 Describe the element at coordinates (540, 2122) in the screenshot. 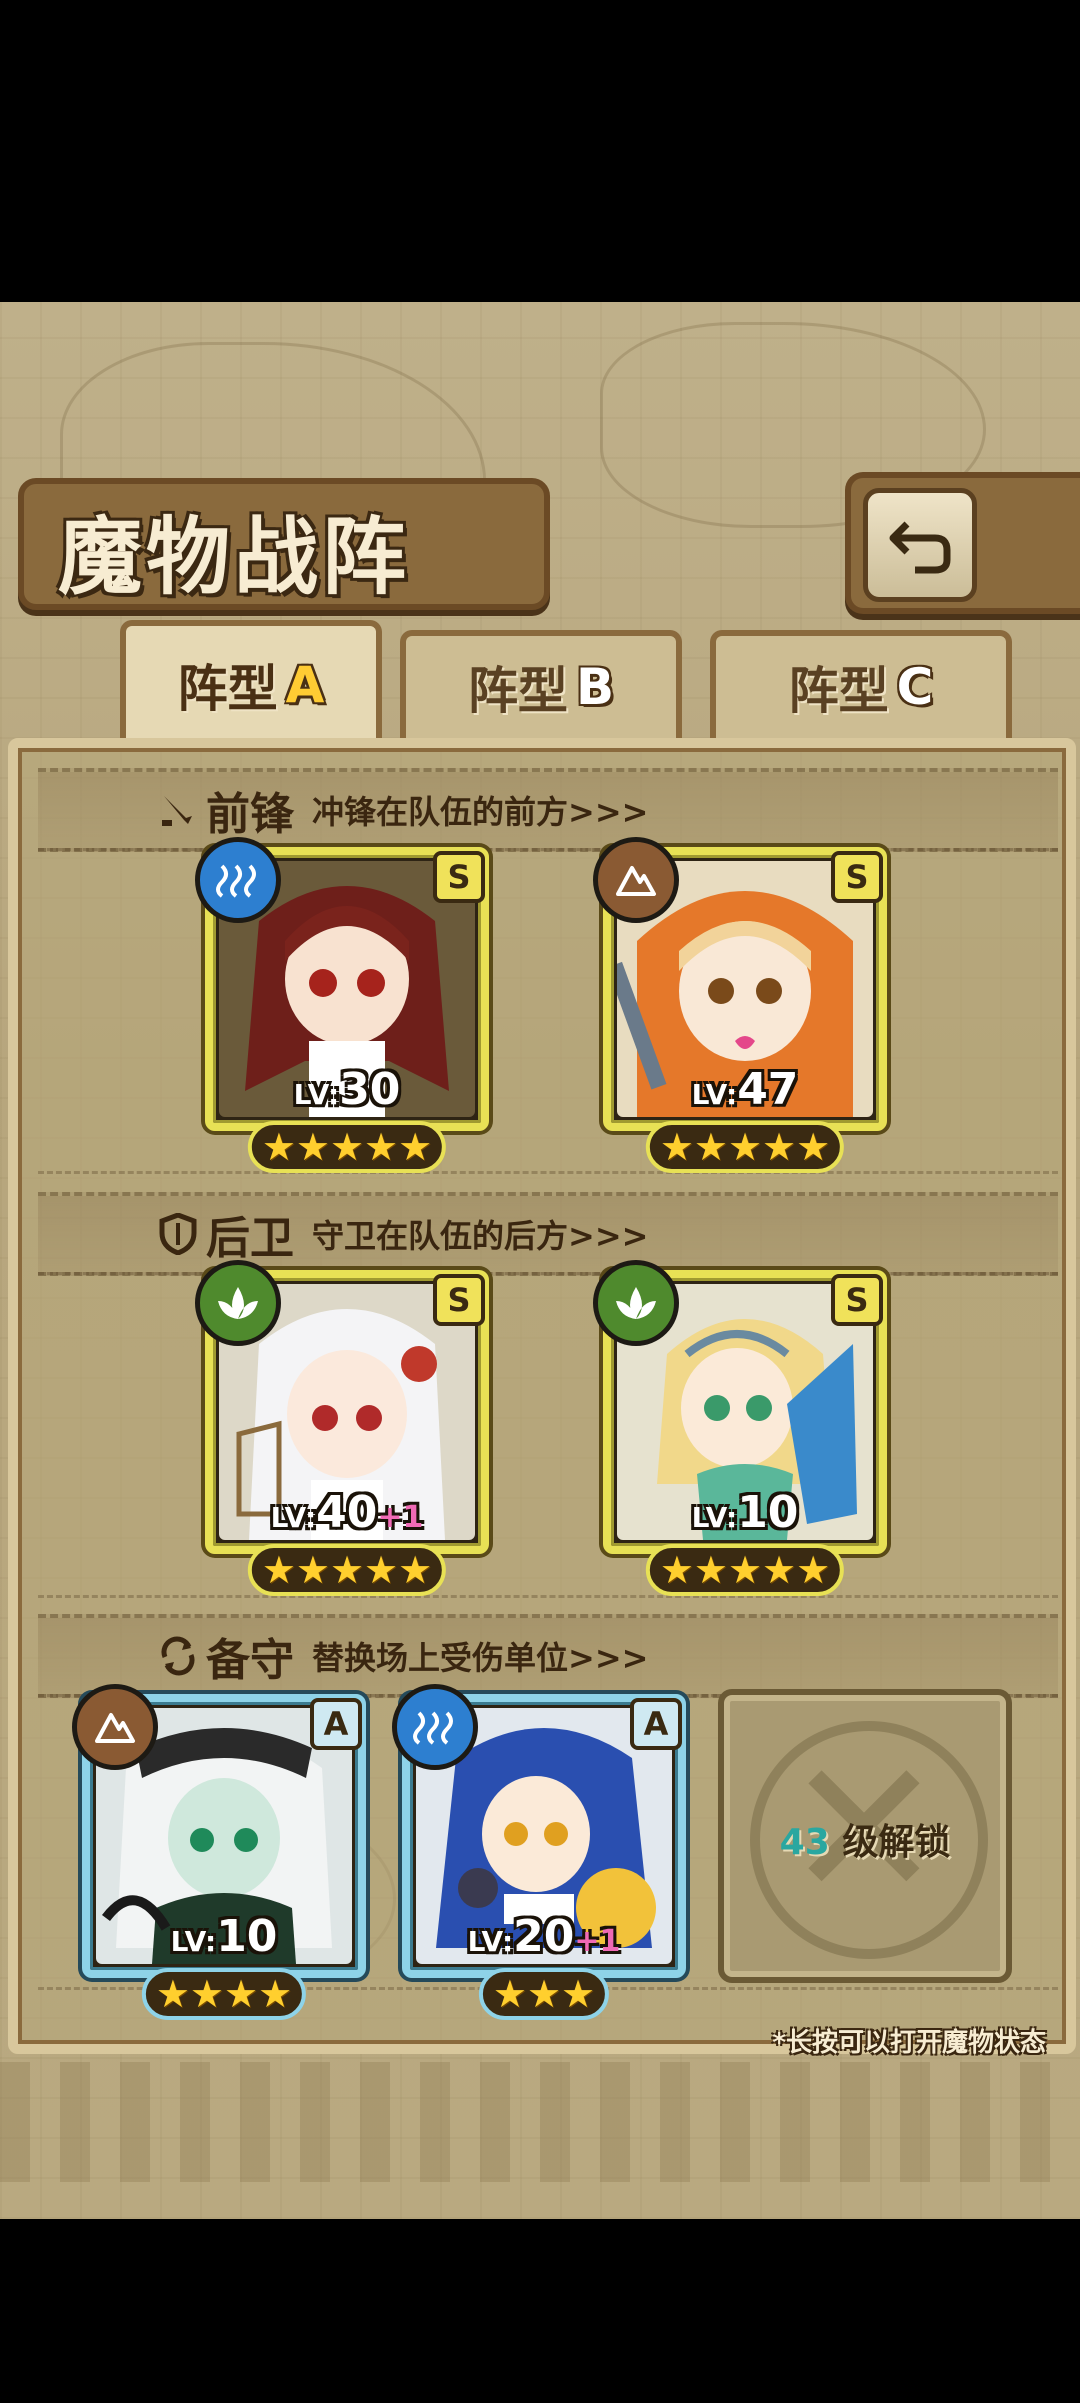

I see `bottom-decoration` at that location.